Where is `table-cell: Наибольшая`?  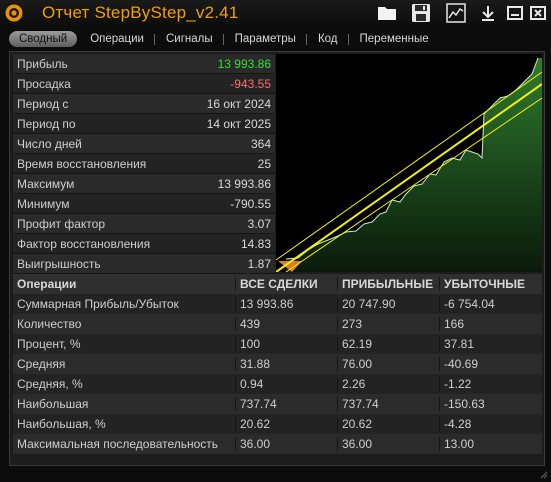
table-cell: Наибольшая is located at coordinates (53, 404).